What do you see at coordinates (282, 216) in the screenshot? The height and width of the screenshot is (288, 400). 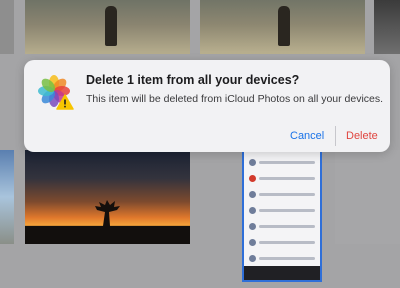 I see `selected-screenshot-thumbnail` at bounding box center [282, 216].